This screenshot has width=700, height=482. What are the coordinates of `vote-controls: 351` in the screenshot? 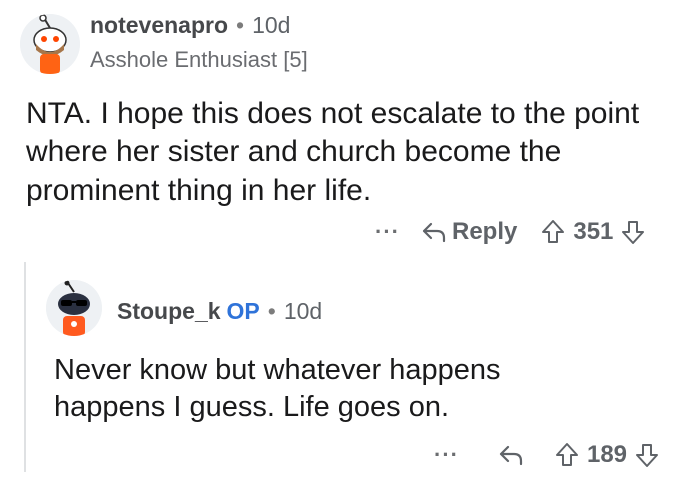 It's located at (593, 232).